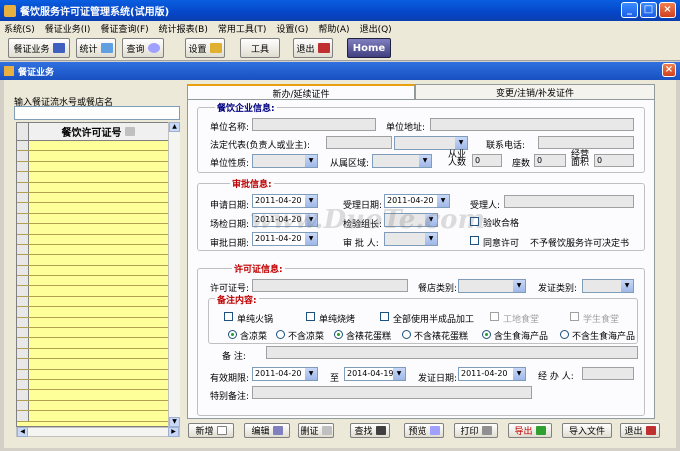 This screenshot has height=451, width=680. What do you see at coordinates (406, 334) in the screenshot?
I see `no-cake-radio` at bounding box center [406, 334].